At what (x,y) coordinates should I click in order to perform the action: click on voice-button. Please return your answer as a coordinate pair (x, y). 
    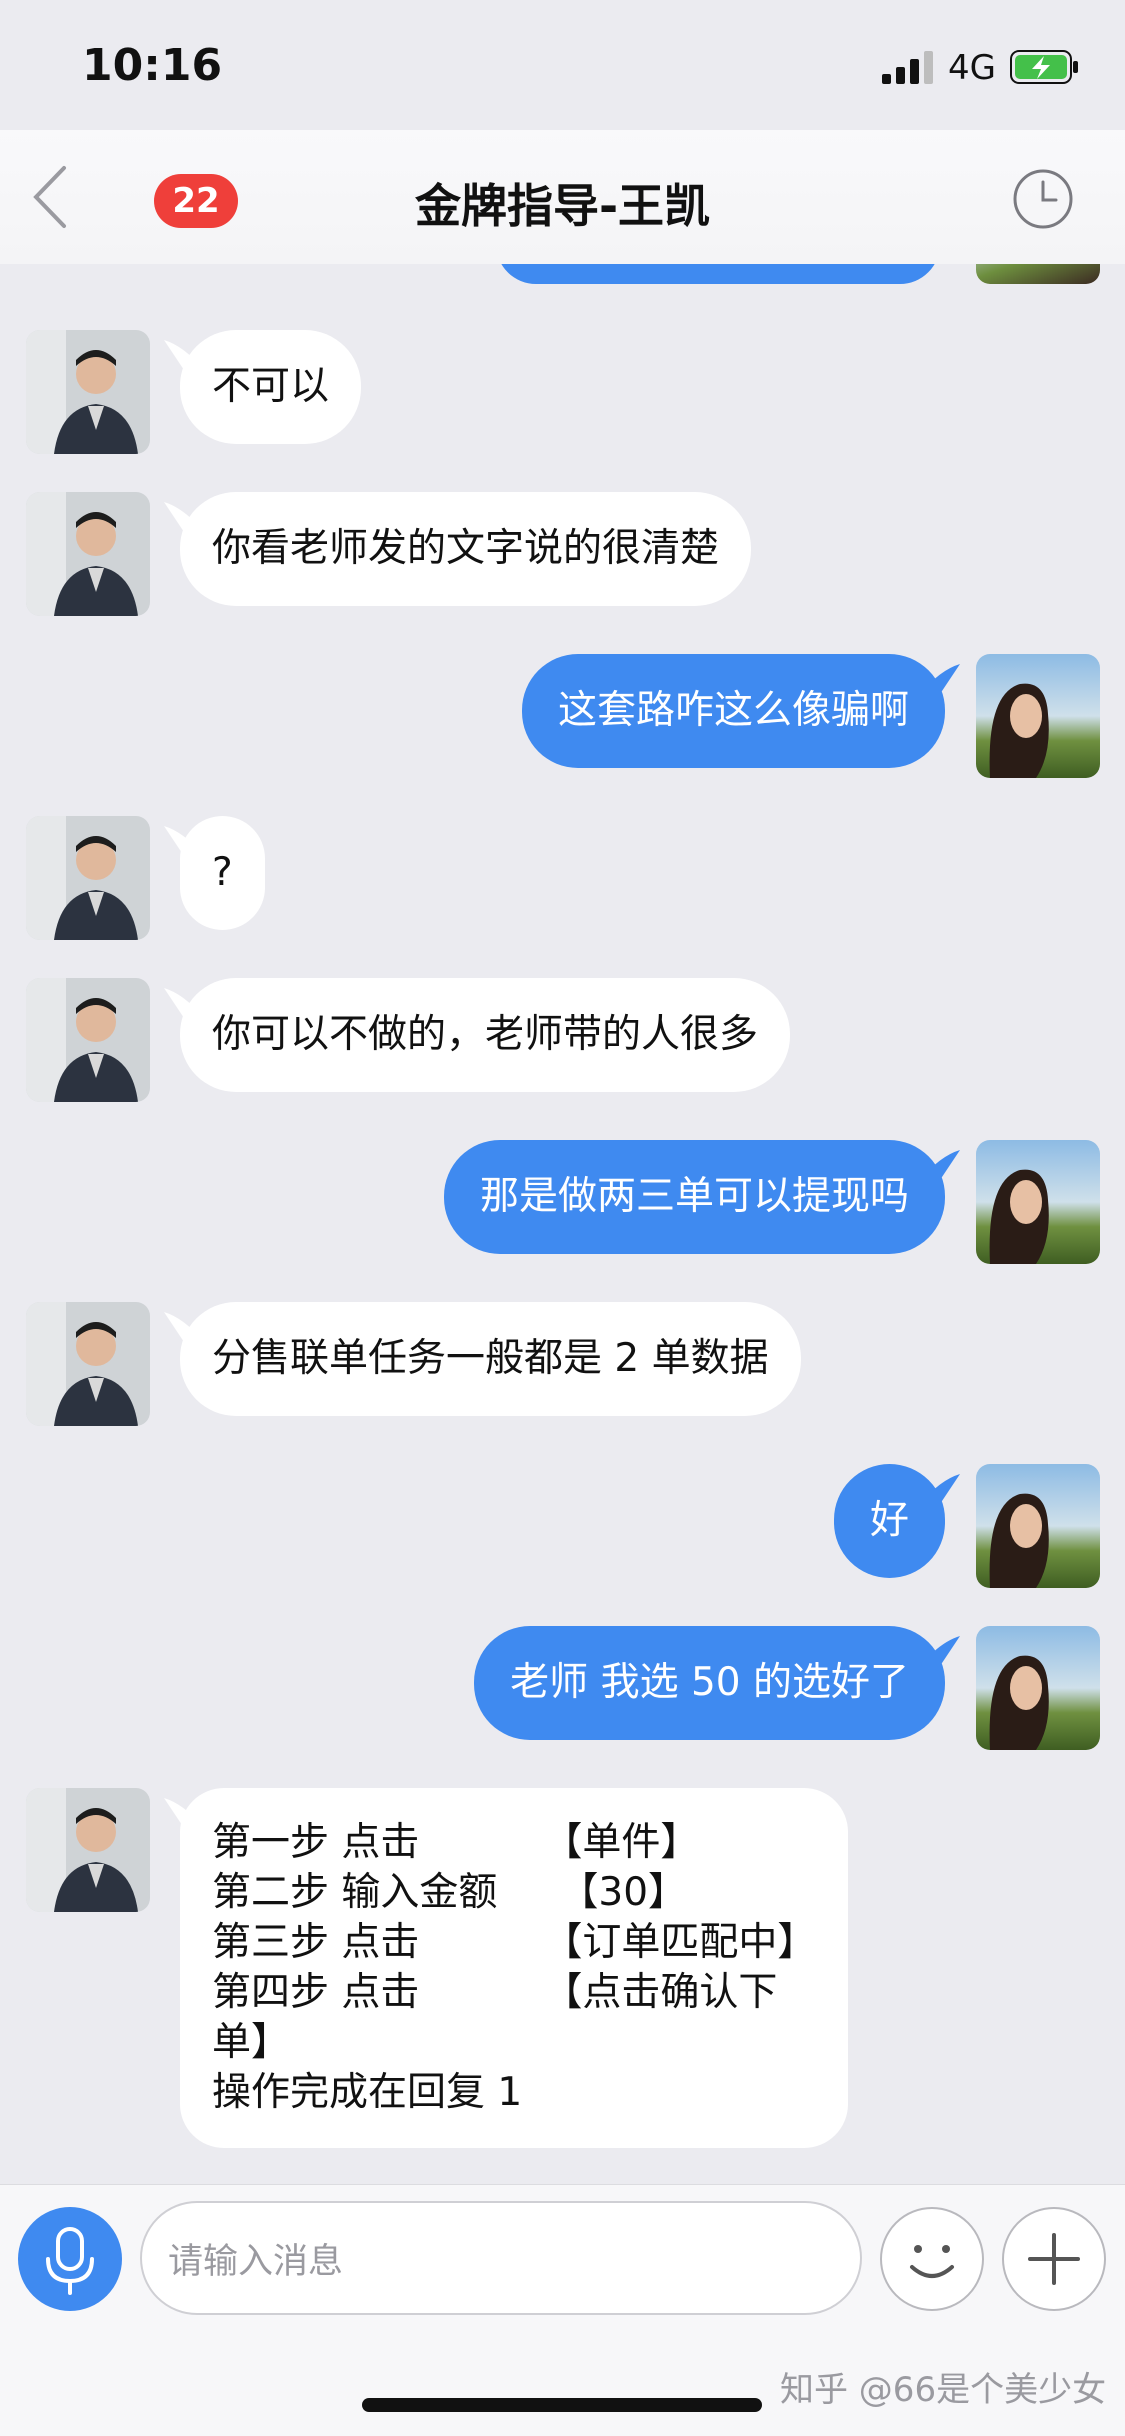
    Looking at the image, I should click on (70, 2259).